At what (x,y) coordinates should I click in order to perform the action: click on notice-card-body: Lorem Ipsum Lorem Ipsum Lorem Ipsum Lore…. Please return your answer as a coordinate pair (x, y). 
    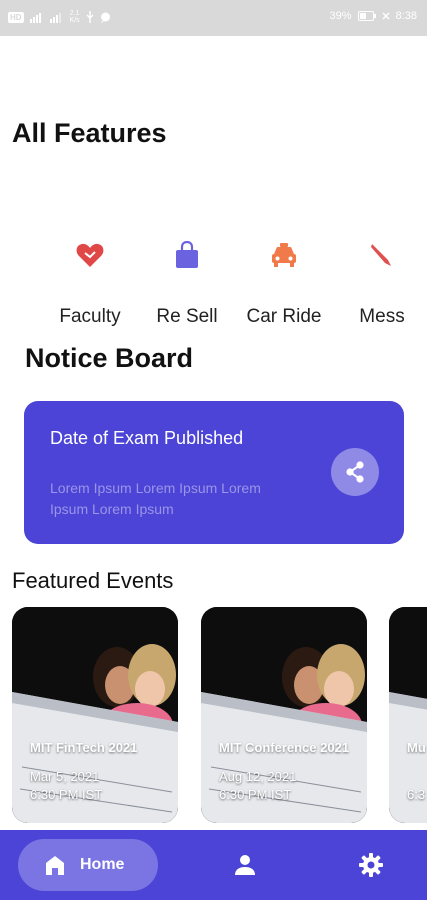
    Looking at the image, I should click on (155, 498).